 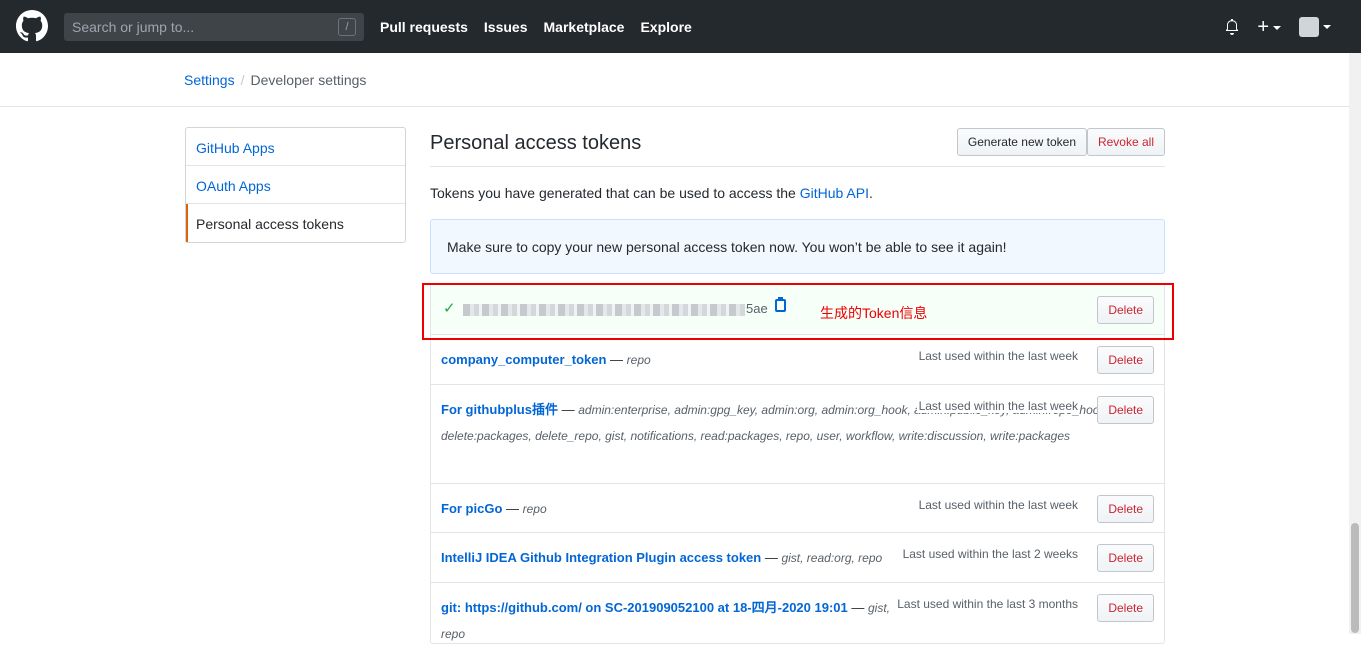 I want to click on revoke-all-button: Revoke all, so click(x=1125, y=142).